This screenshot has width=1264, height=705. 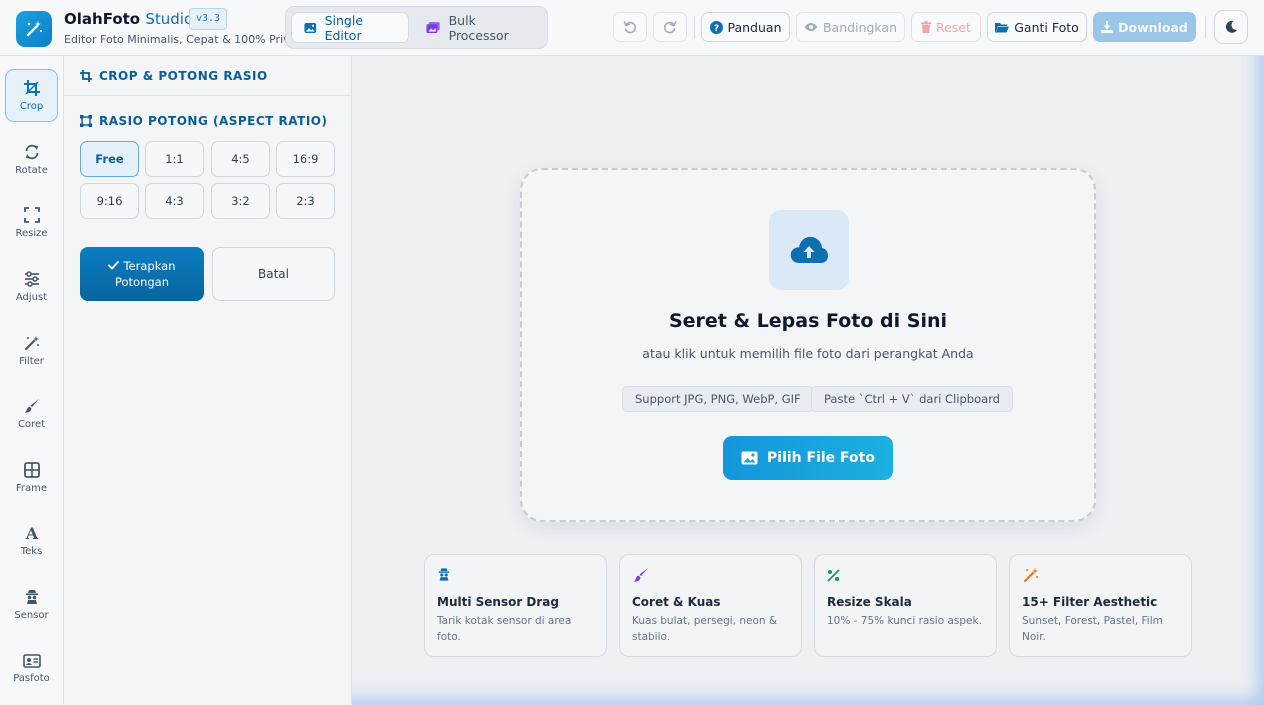 I want to click on app-title: OlahFoto Studio, so click(x=128, y=19).